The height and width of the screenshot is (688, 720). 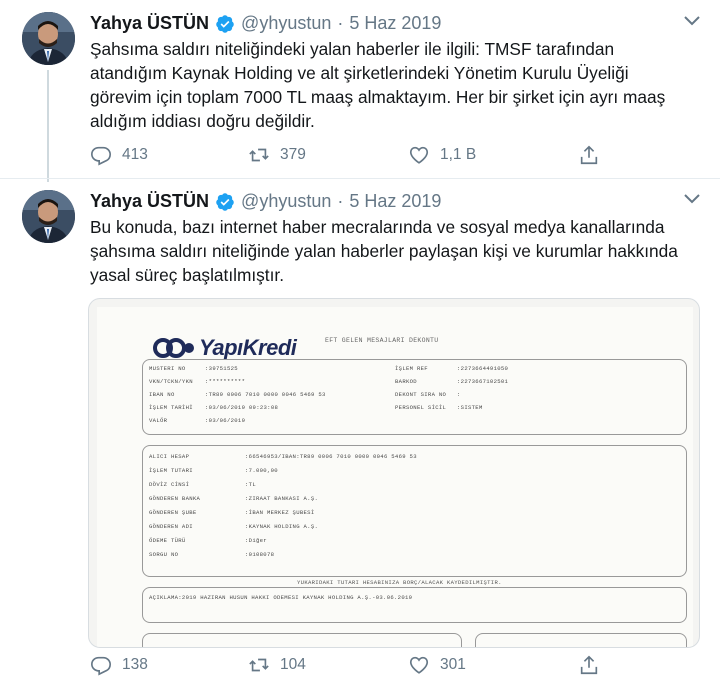 I want to click on receipt-value: :03/06/2019, so click(x=225, y=420).